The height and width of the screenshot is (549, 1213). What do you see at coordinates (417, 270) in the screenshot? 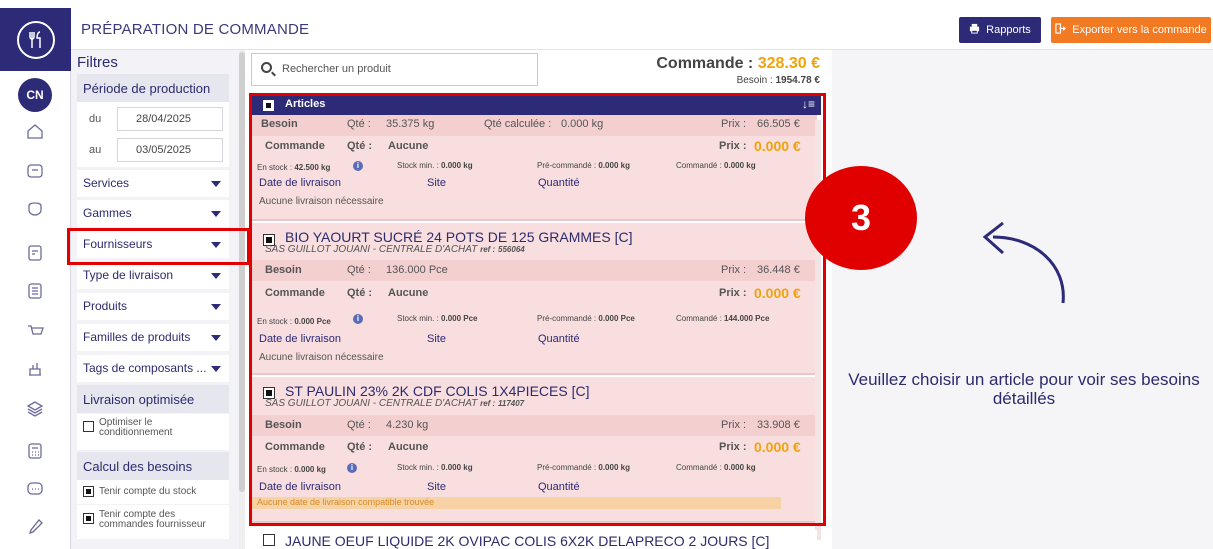
I see `besoin-qty: 136.000 Pce` at bounding box center [417, 270].